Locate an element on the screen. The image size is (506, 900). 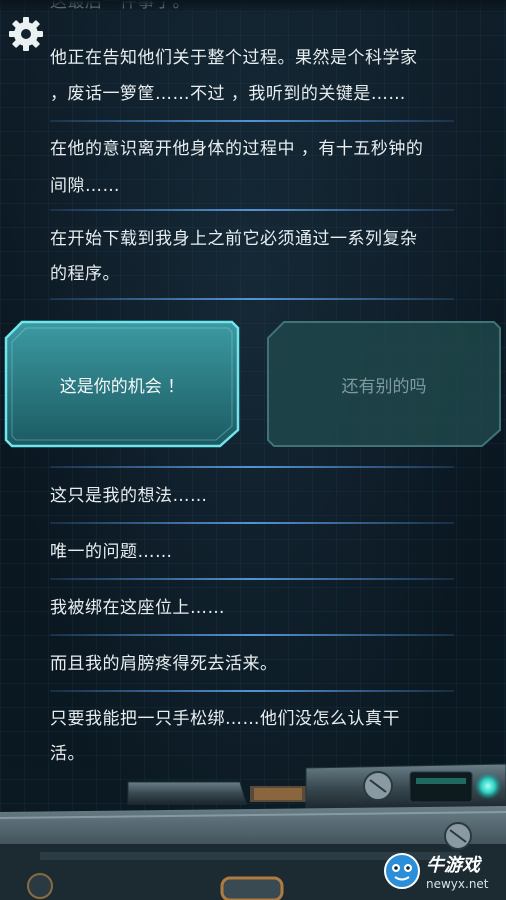
choice-button-anything-else: 还有别的吗 is located at coordinates (384, 384).